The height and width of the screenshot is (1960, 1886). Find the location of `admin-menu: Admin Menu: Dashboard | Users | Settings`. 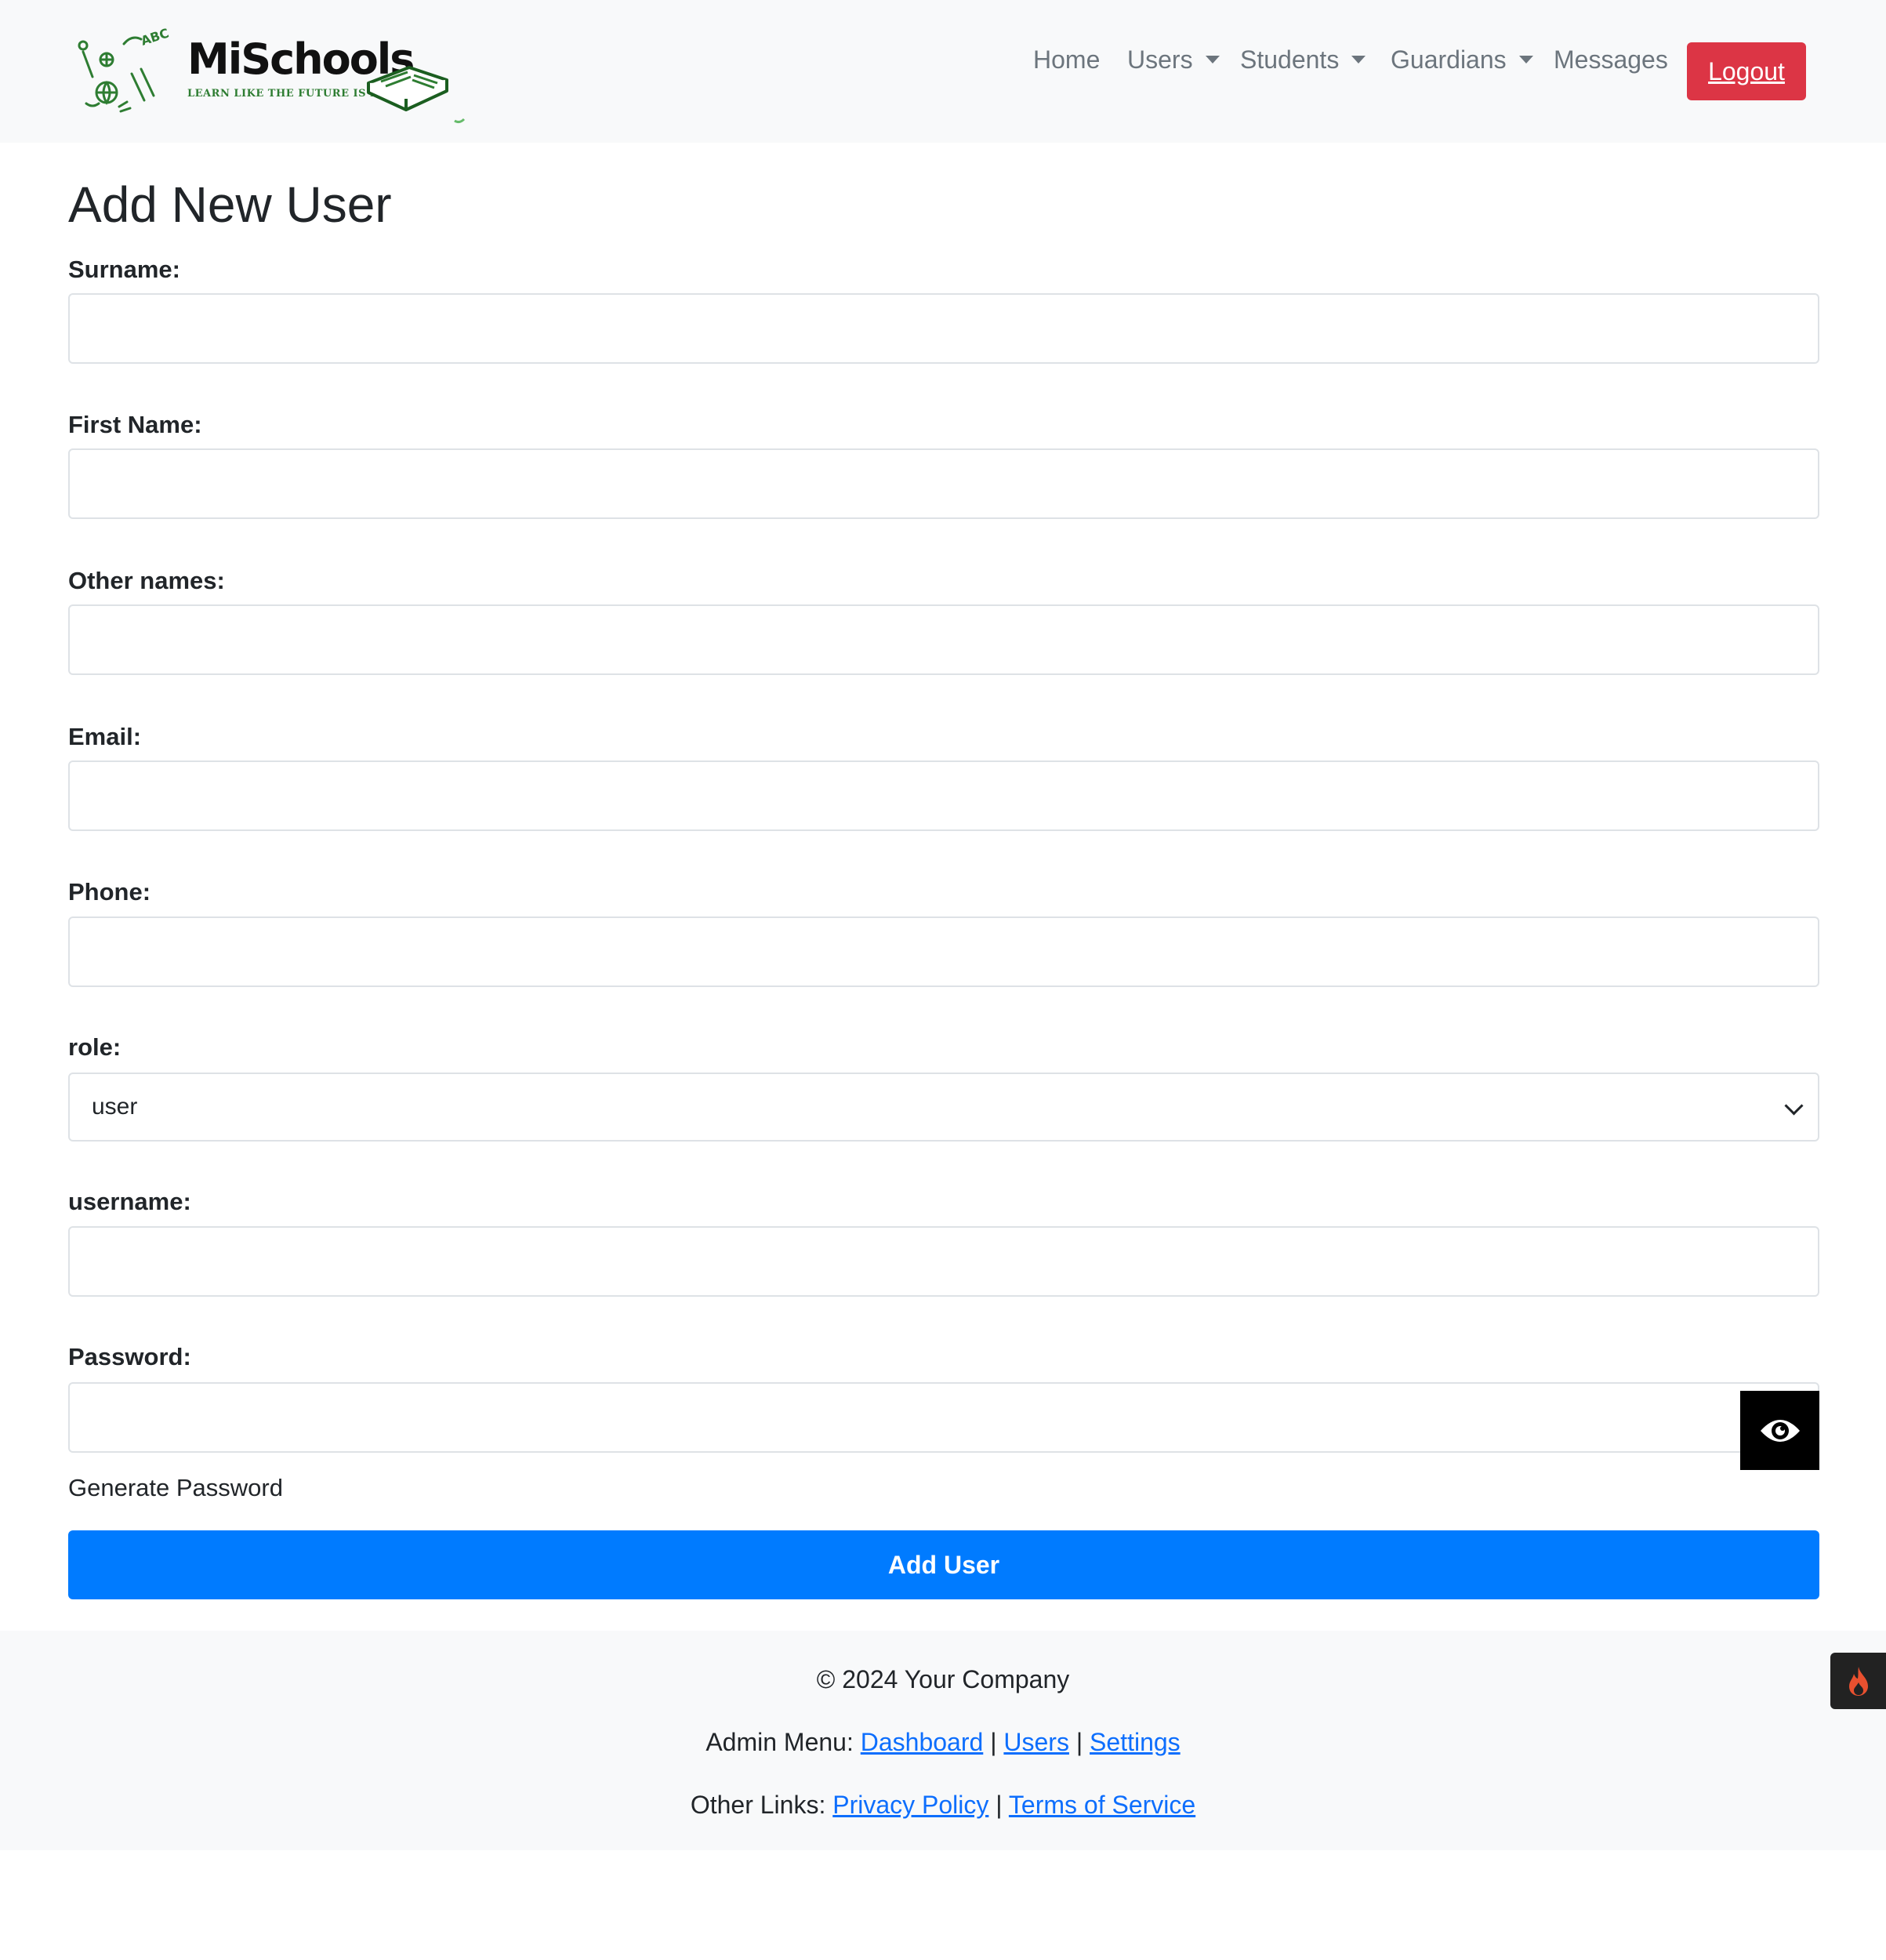

admin-menu: Admin Menu: Dashboard | Users | Settings is located at coordinates (943, 1742).